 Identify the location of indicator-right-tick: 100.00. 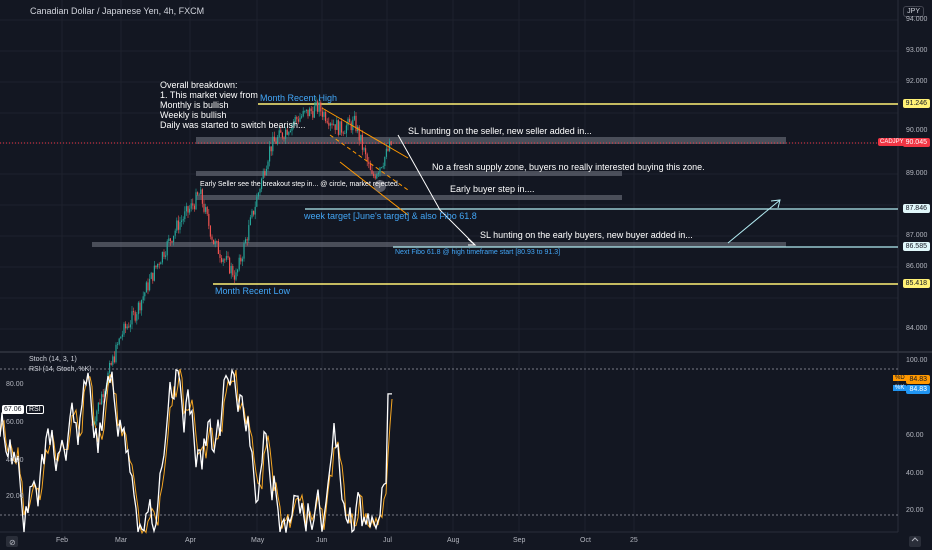
(917, 360).